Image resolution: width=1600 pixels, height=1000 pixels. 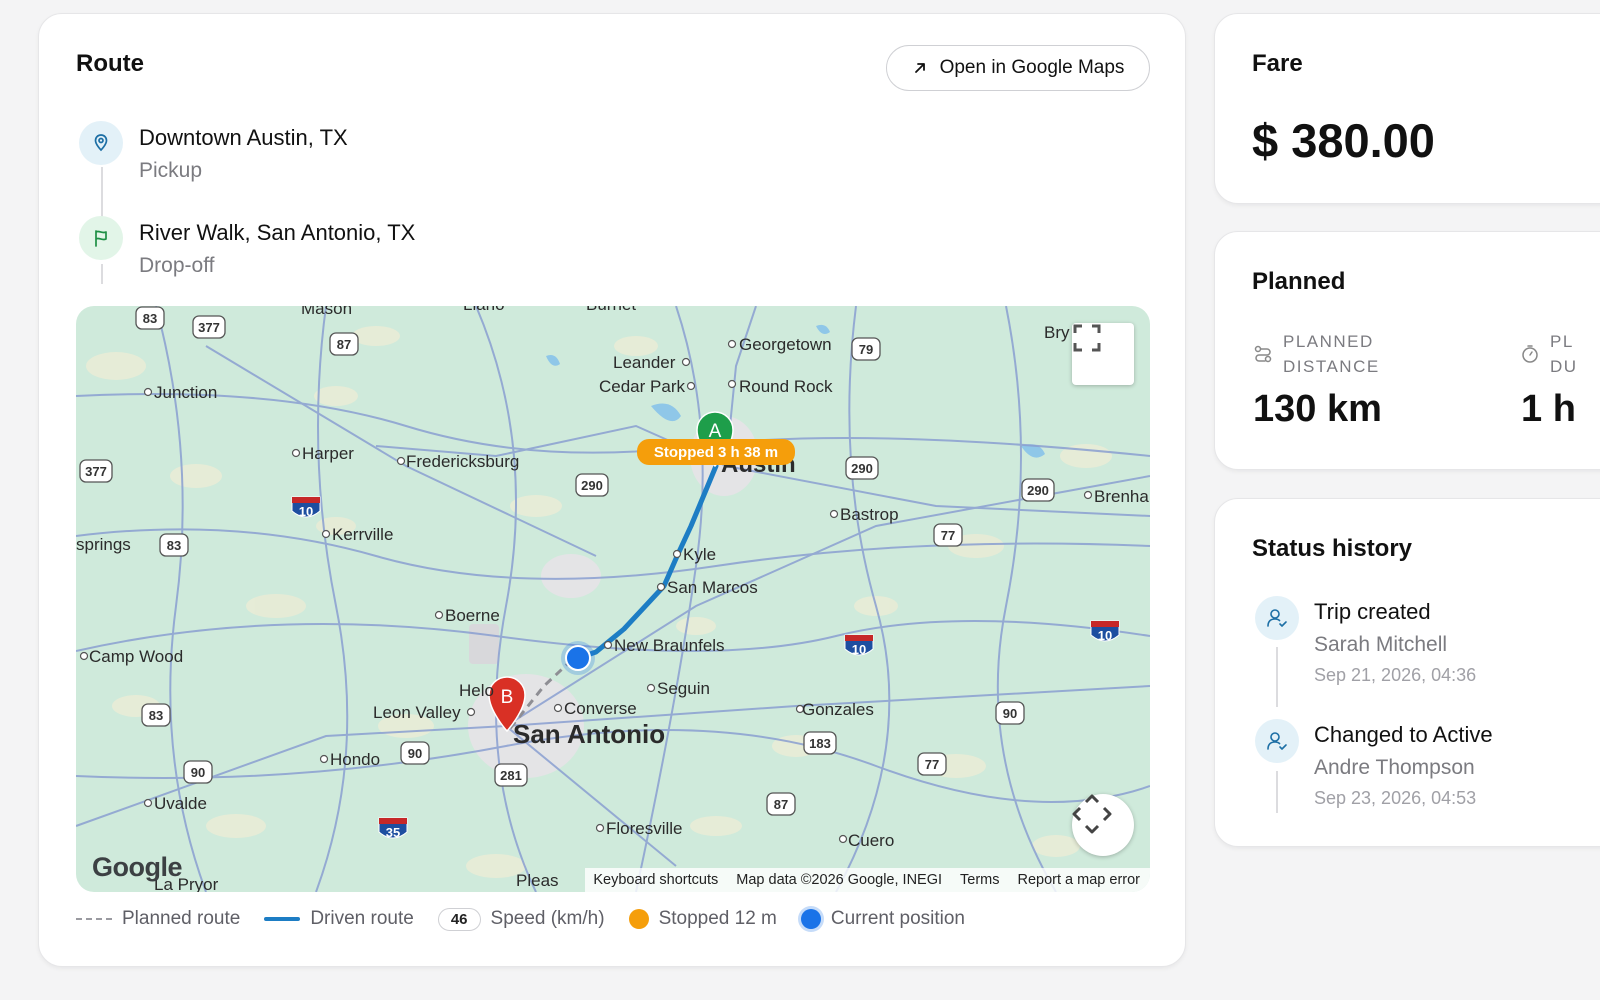 I want to click on open-in-google-maps-button: Open in Google Maps, so click(x=1018, y=68).